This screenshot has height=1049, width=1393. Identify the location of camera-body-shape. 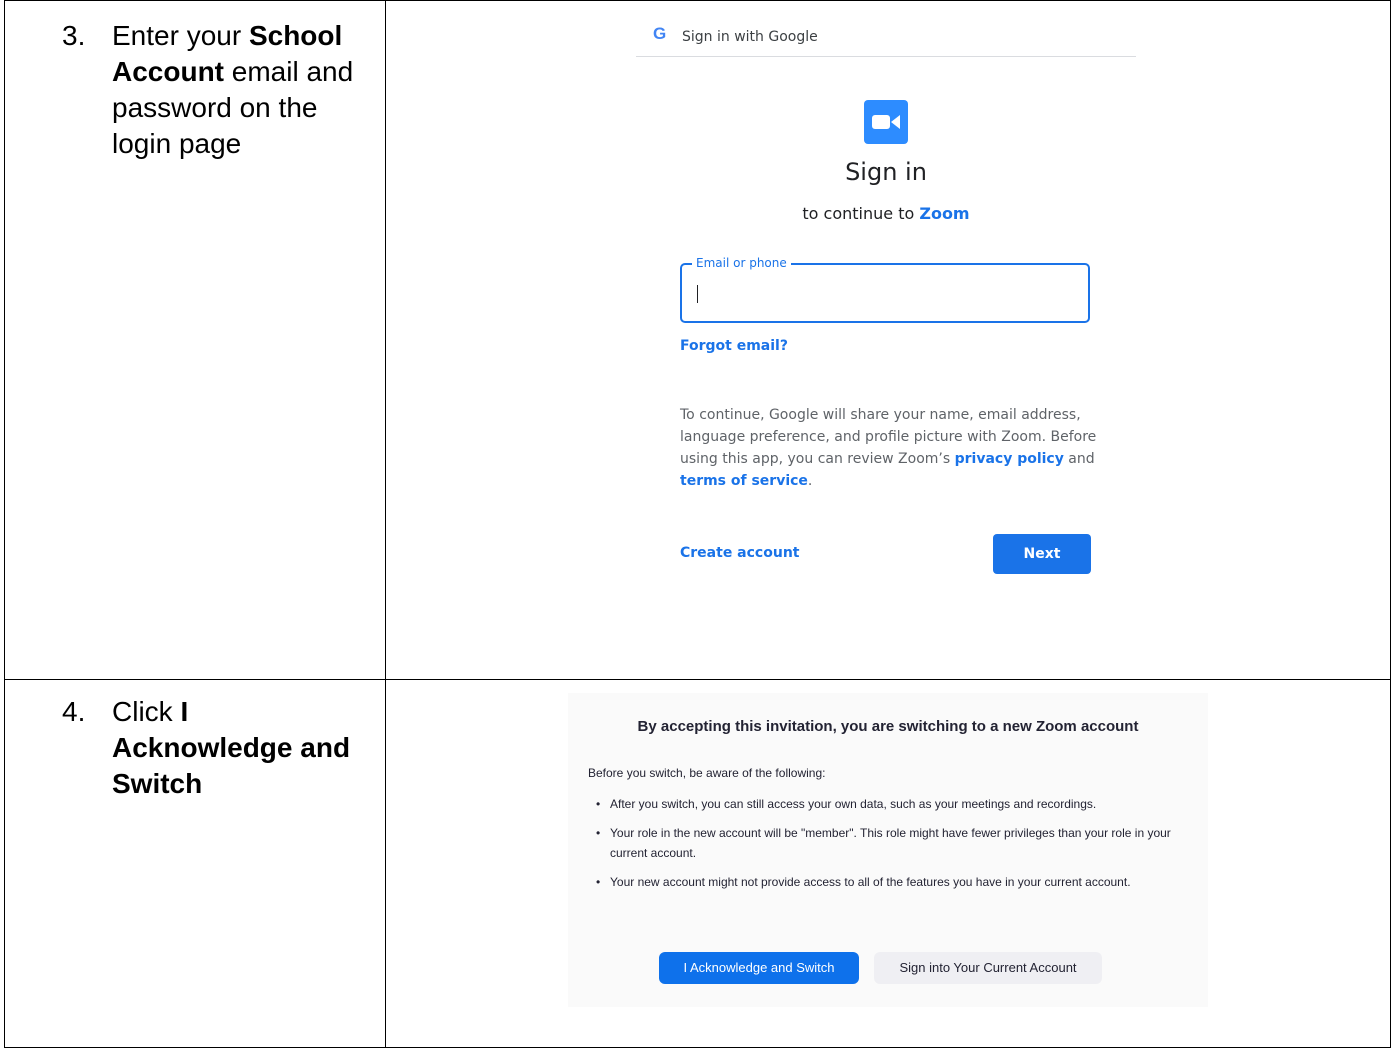
(881, 122).